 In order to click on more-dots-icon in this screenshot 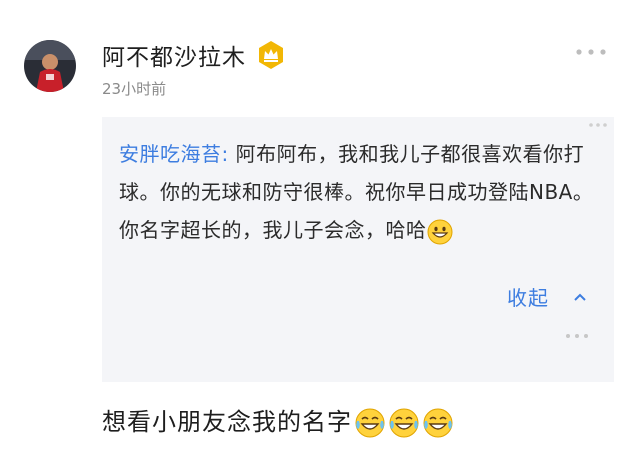, I will do `click(591, 52)`.